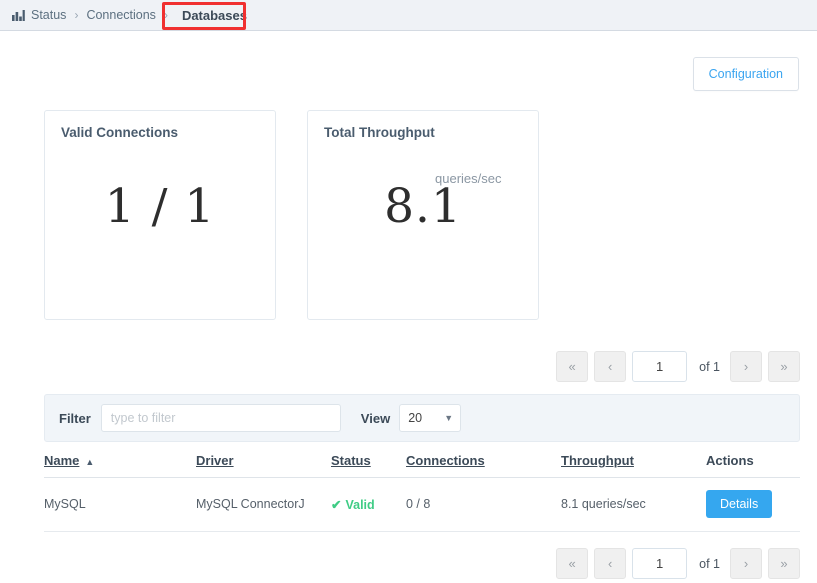 This screenshot has height=583, width=817. Describe the element at coordinates (351, 460) in the screenshot. I see `column-header-status-label: Status` at that location.